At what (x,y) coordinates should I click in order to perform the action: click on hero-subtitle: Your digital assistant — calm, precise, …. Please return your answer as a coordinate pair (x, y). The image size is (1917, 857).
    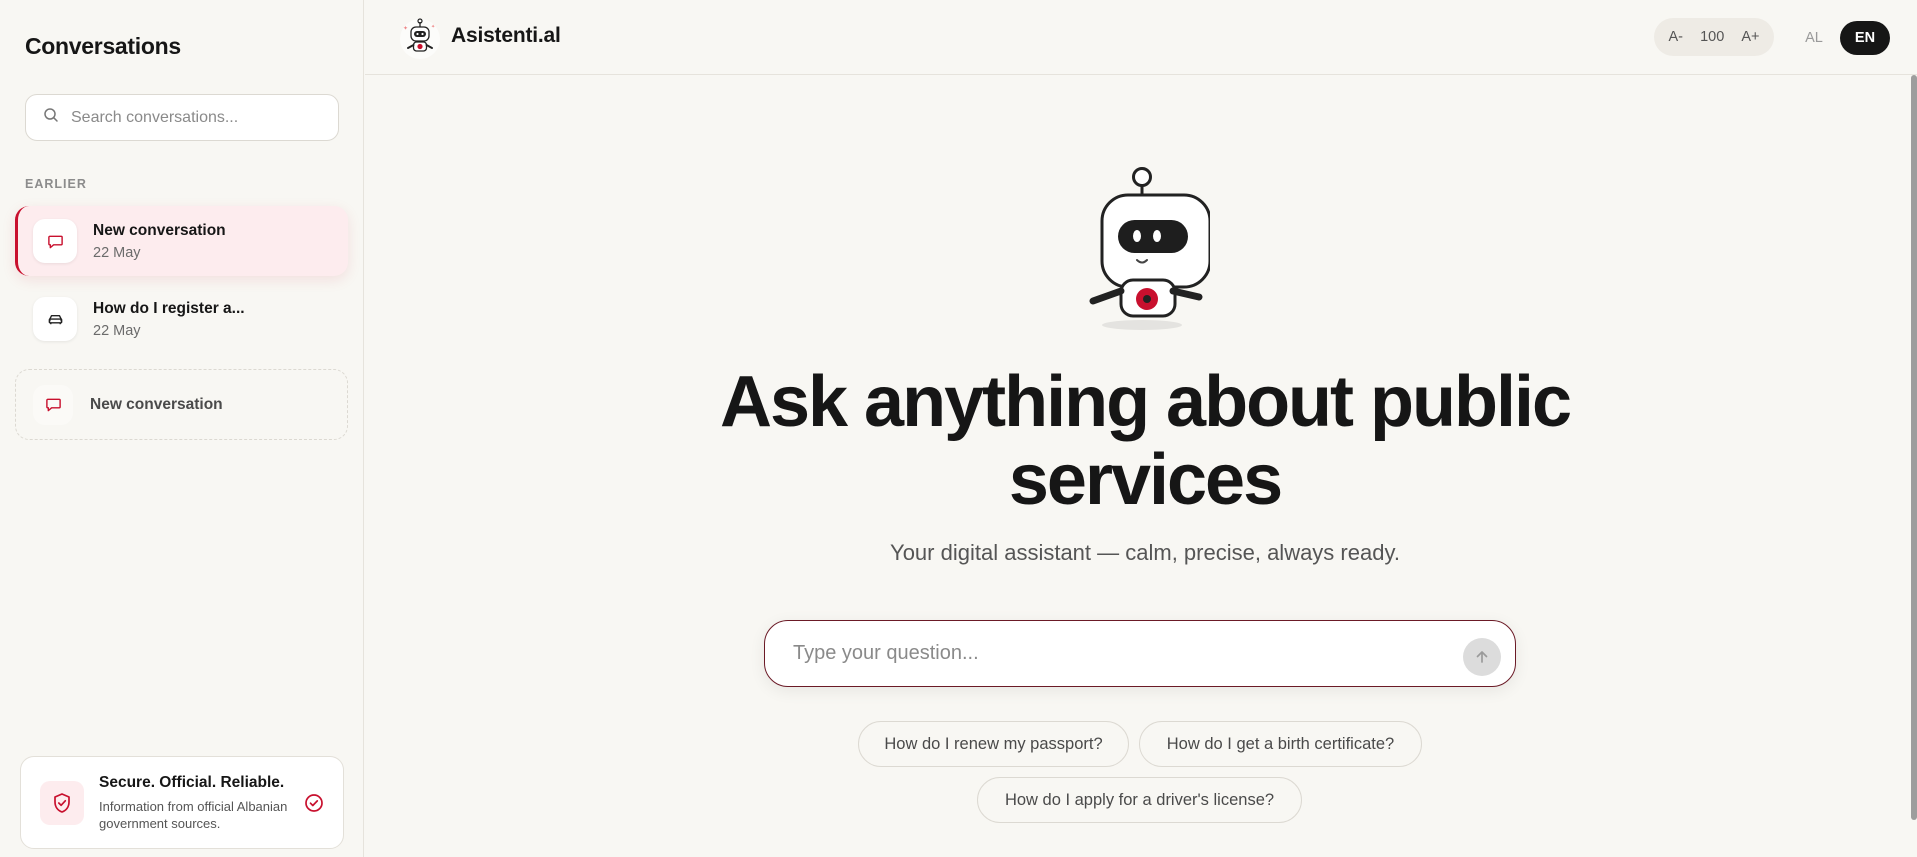
    Looking at the image, I should click on (1145, 552).